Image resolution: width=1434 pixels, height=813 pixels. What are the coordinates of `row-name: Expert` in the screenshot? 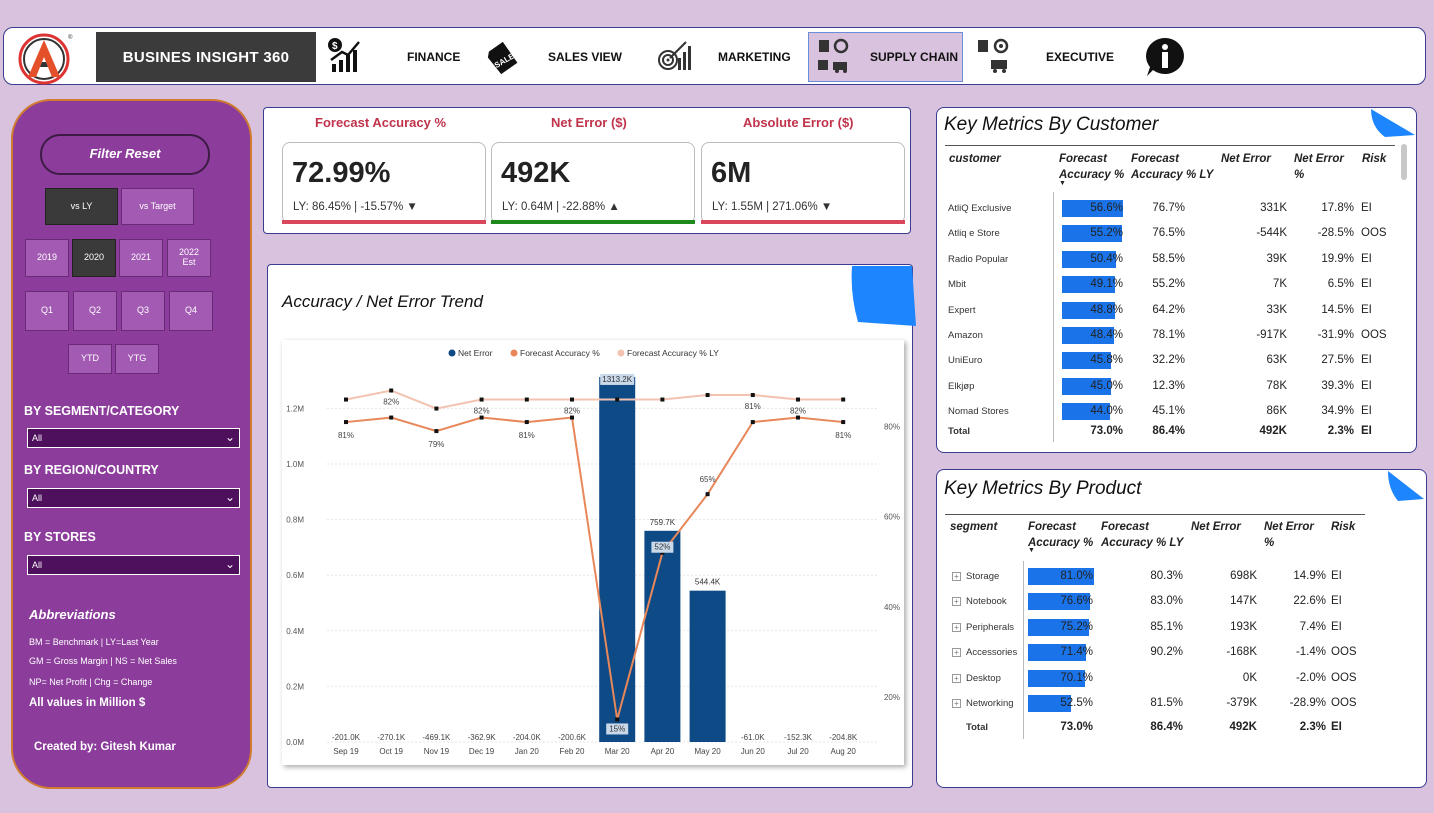 It's located at (962, 310).